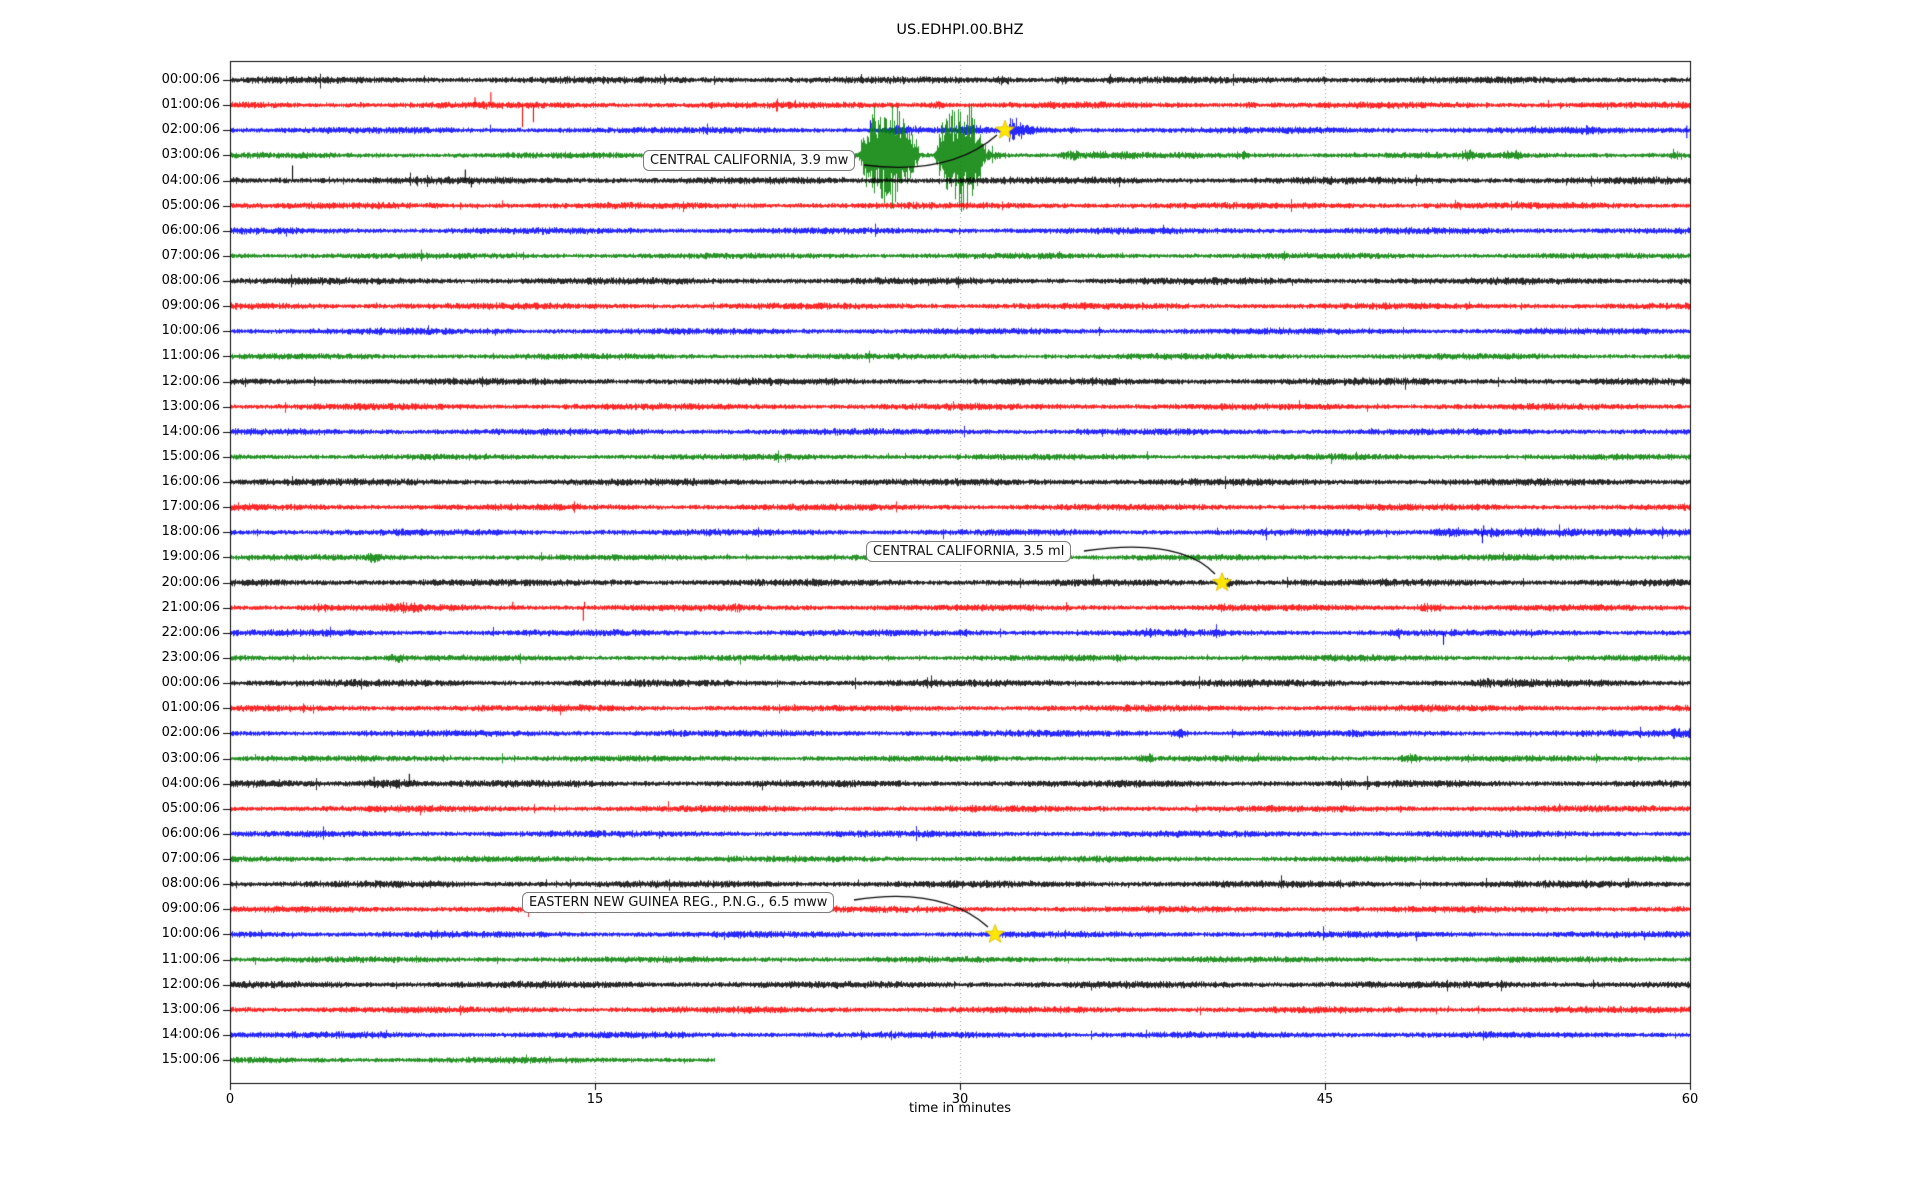  Describe the element at coordinates (678, 902) in the screenshot. I see `event-annotation-new-guinea-65: EASTERN NEW GUINEA REG., P.N.G., 6.5 mww` at that location.